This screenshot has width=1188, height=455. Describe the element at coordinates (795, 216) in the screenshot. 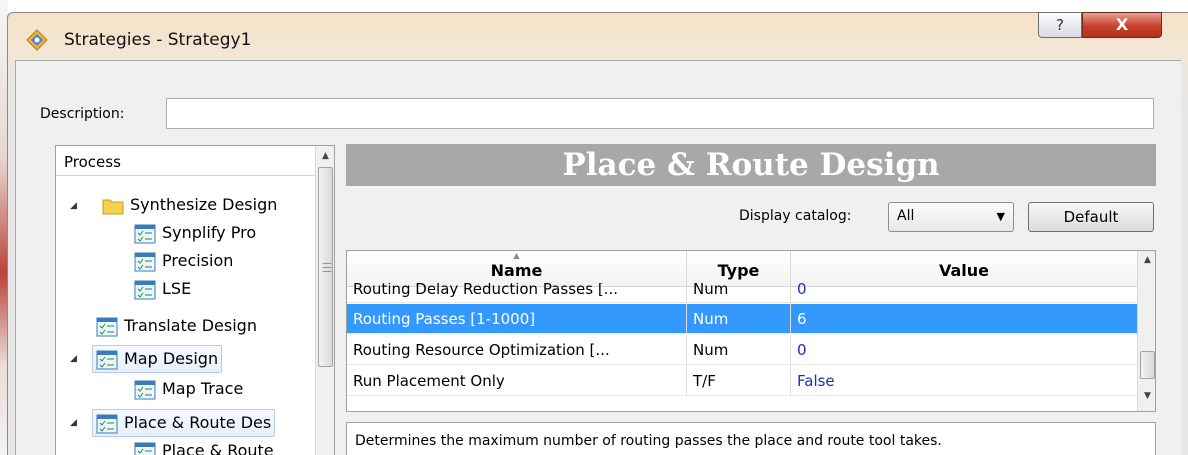

I see `display-catalog-label: Display catalog:` at that location.